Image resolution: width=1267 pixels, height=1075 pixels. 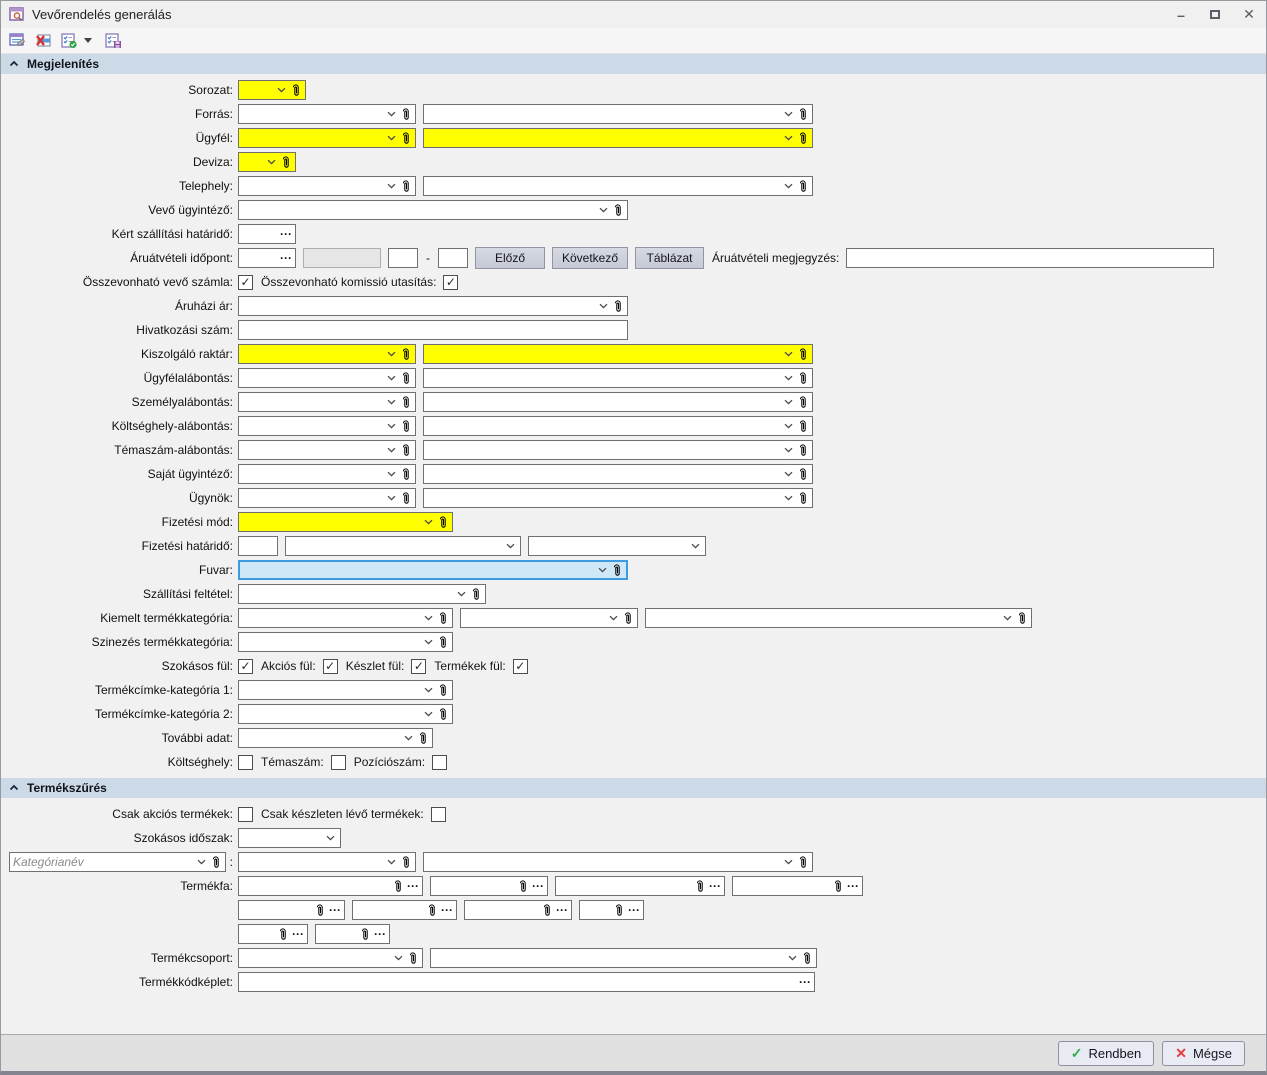 I want to click on kategoria-ertek-code-combobox, so click(x=327, y=862).